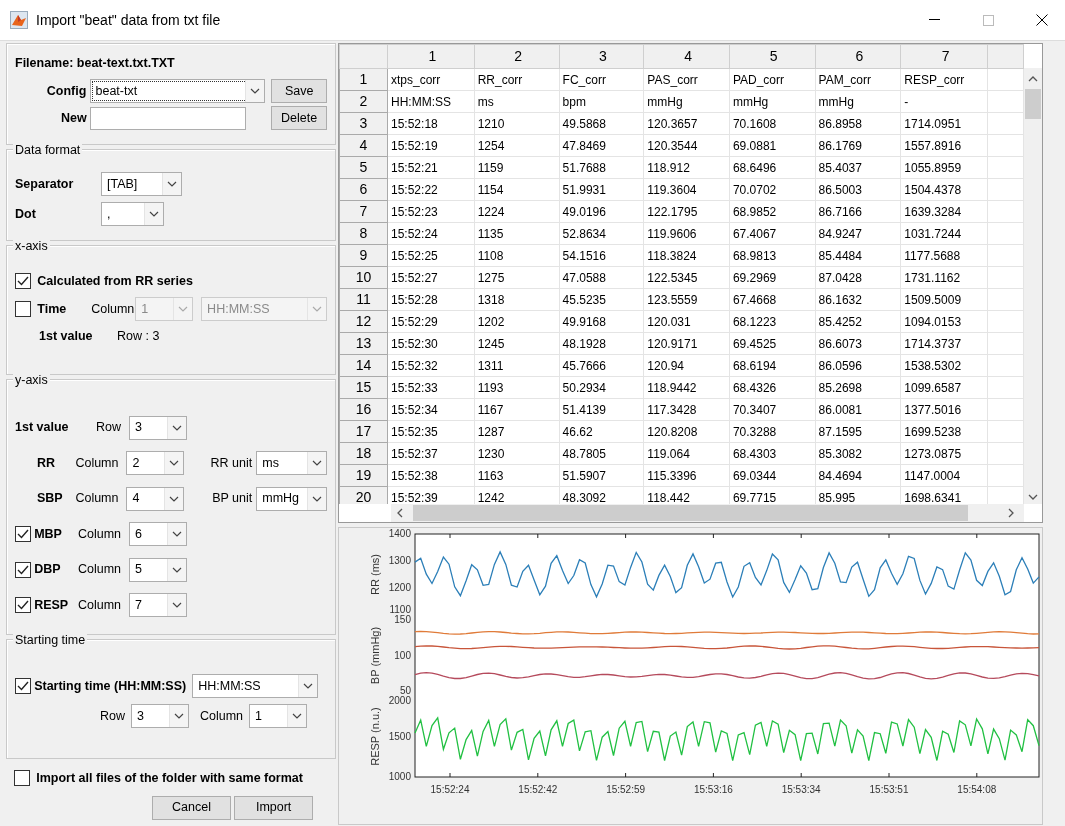  Describe the element at coordinates (363, 189) in the screenshot. I see `row-header: 6` at that location.